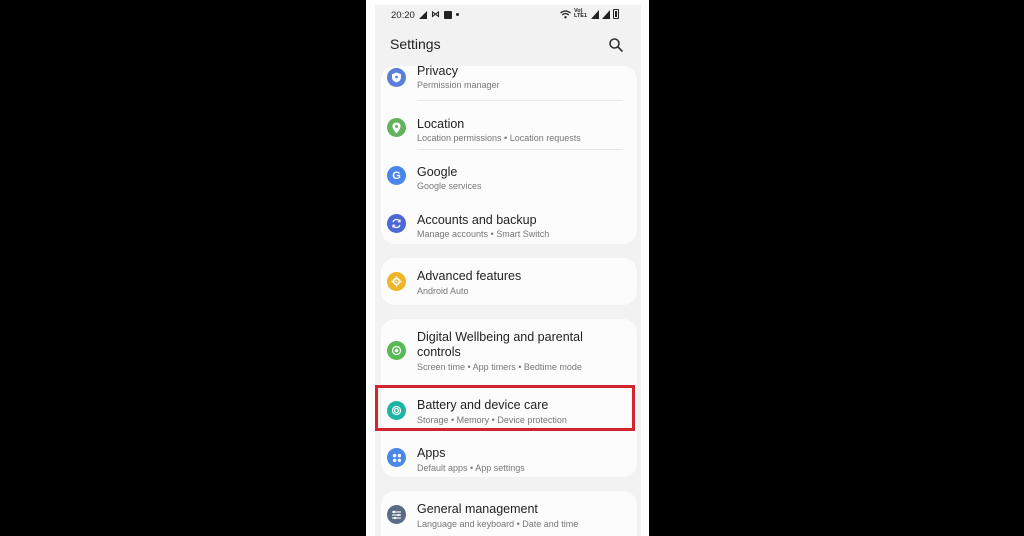 This screenshot has width=1024, height=536. Describe the element at coordinates (415, 44) in the screenshot. I see `page-title: Settings` at that location.